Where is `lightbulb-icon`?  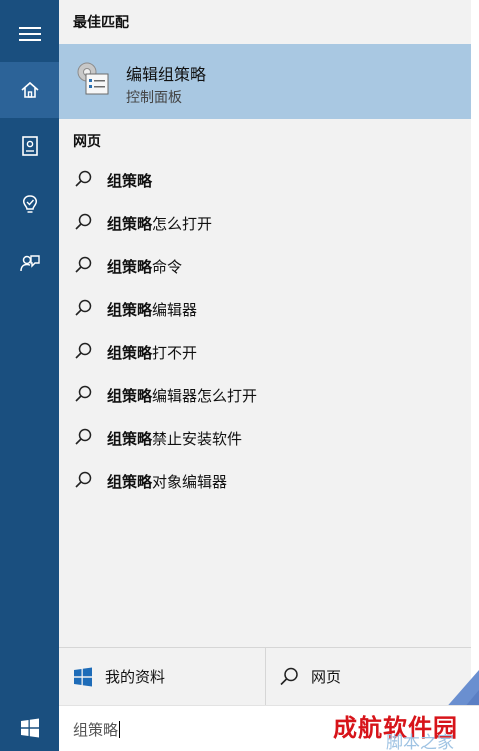
lightbulb-icon is located at coordinates (29, 204).